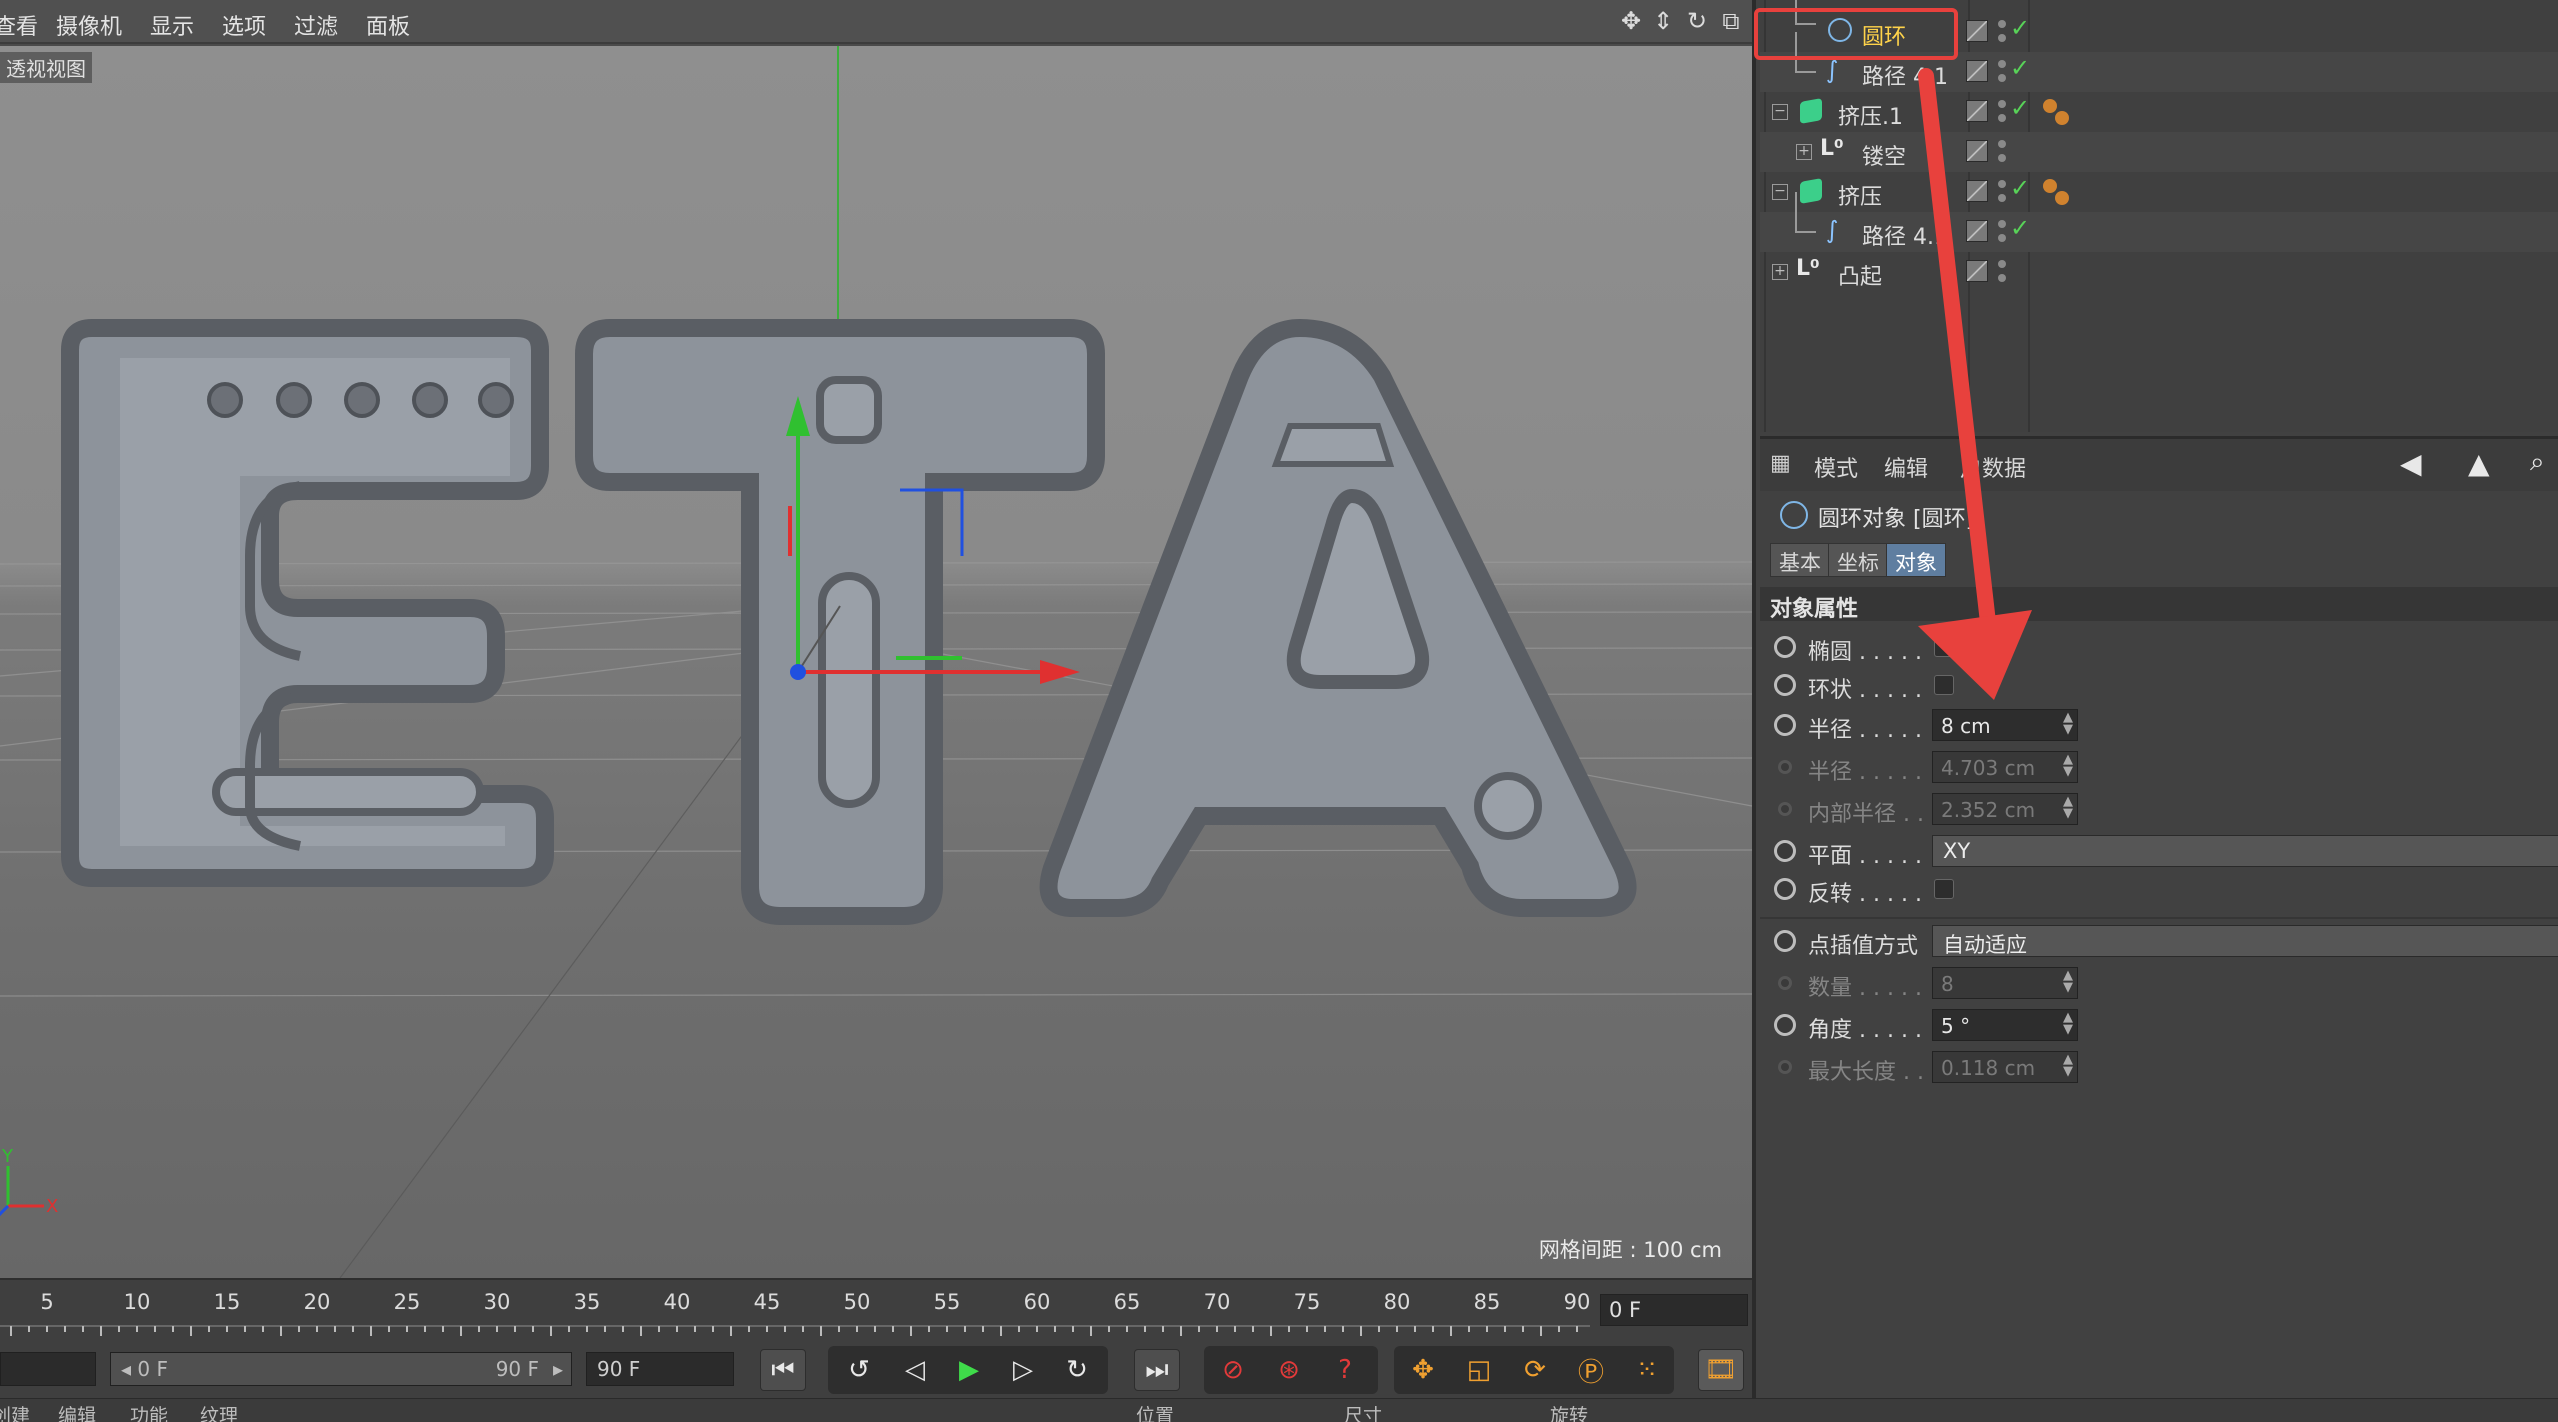  What do you see at coordinates (1535, 1370) in the screenshot?
I see `key-rotation-icon: ⟳` at bounding box center [1535, 1370].